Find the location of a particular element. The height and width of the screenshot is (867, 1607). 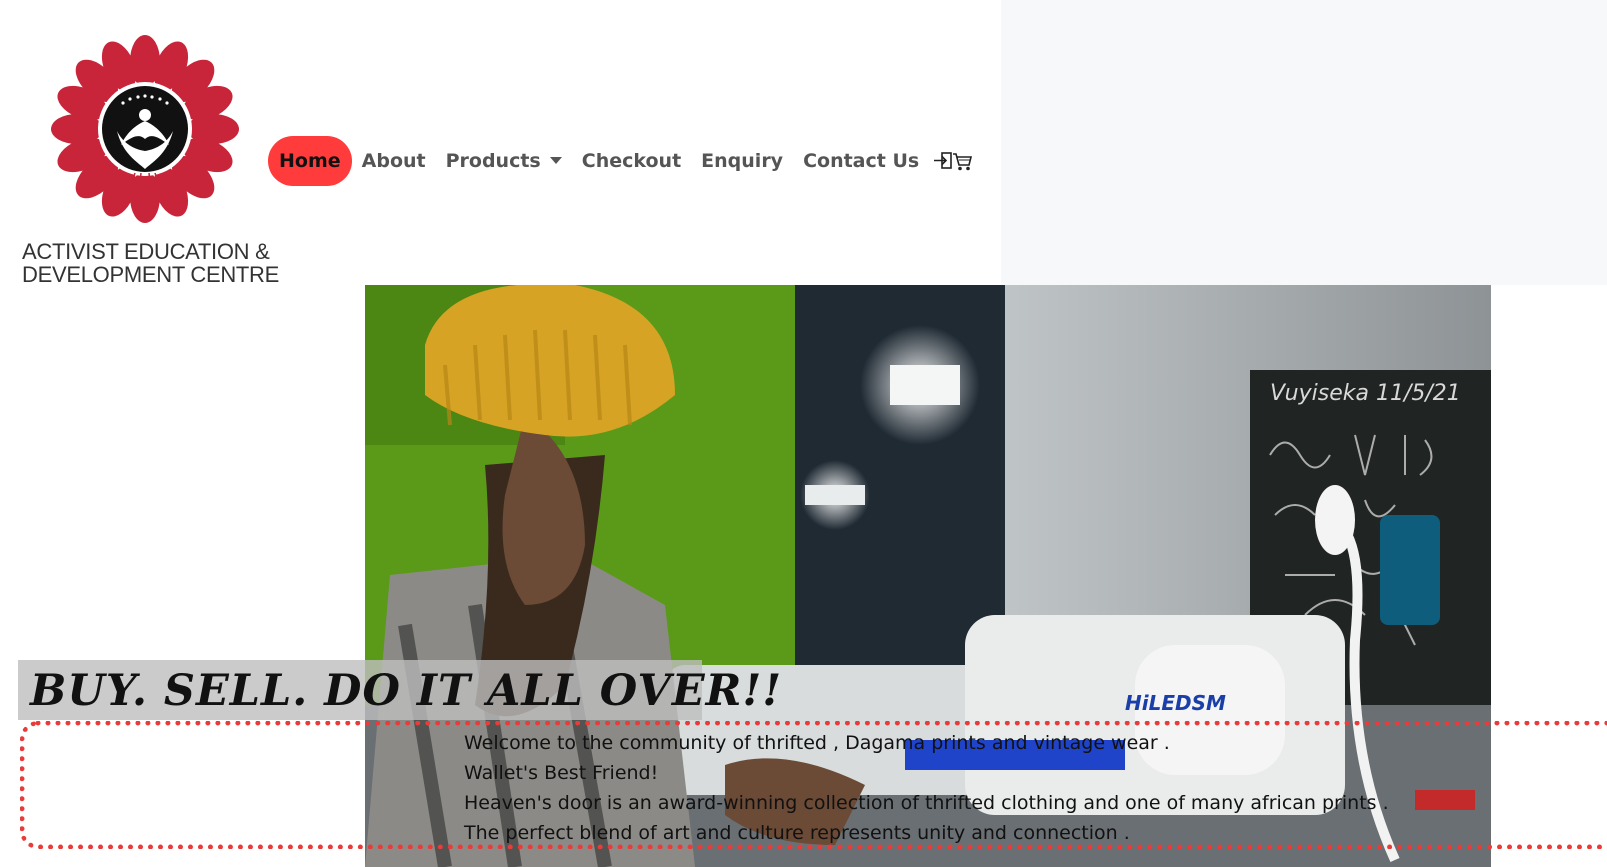

nav-enquiry: Enquiry is located at coordinates (742, 161).